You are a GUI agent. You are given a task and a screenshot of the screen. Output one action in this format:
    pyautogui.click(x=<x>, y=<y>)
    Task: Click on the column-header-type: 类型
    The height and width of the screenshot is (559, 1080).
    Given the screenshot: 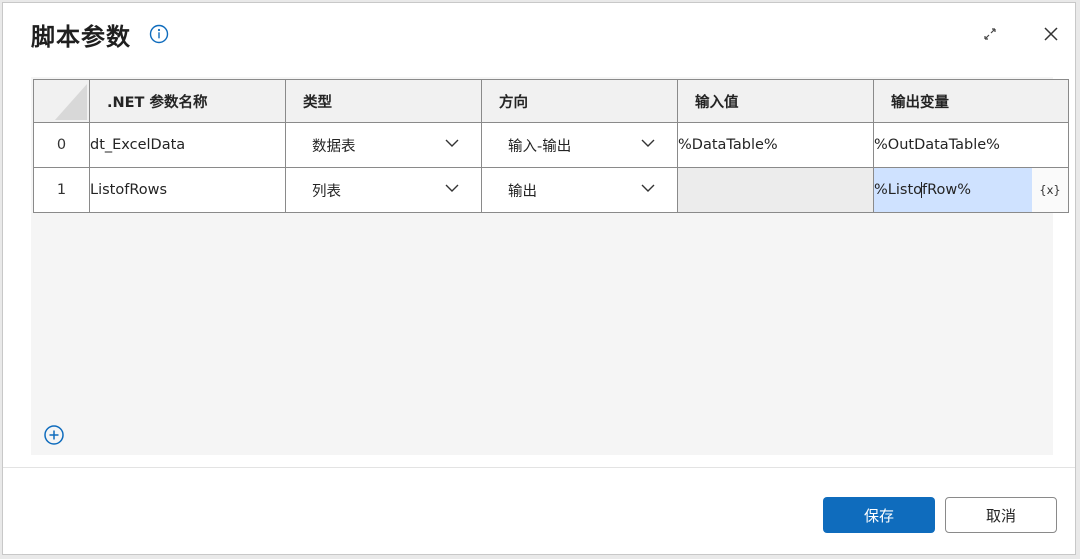 What is the action you would take?
    pyautogui.click(x=383, y=101)
    